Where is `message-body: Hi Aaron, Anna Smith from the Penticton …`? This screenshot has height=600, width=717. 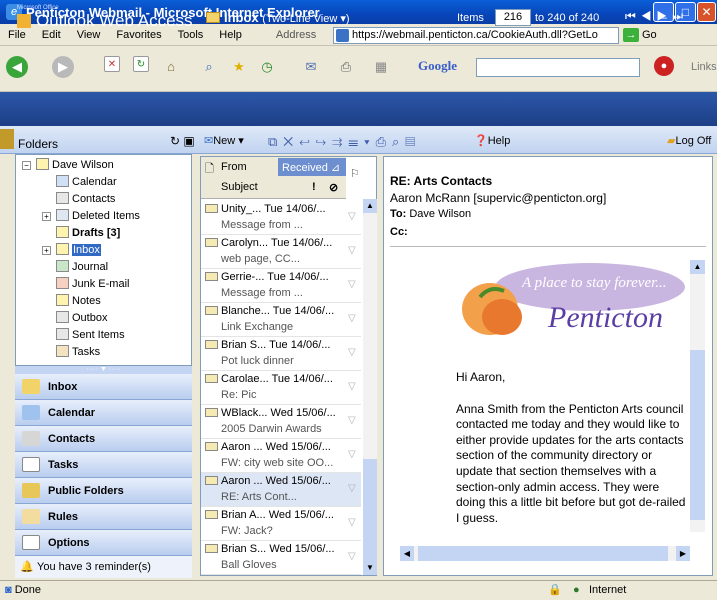
message-body: Hi Aaron, Anna Smith from the Penticton … is located at coordinates (571, 448).